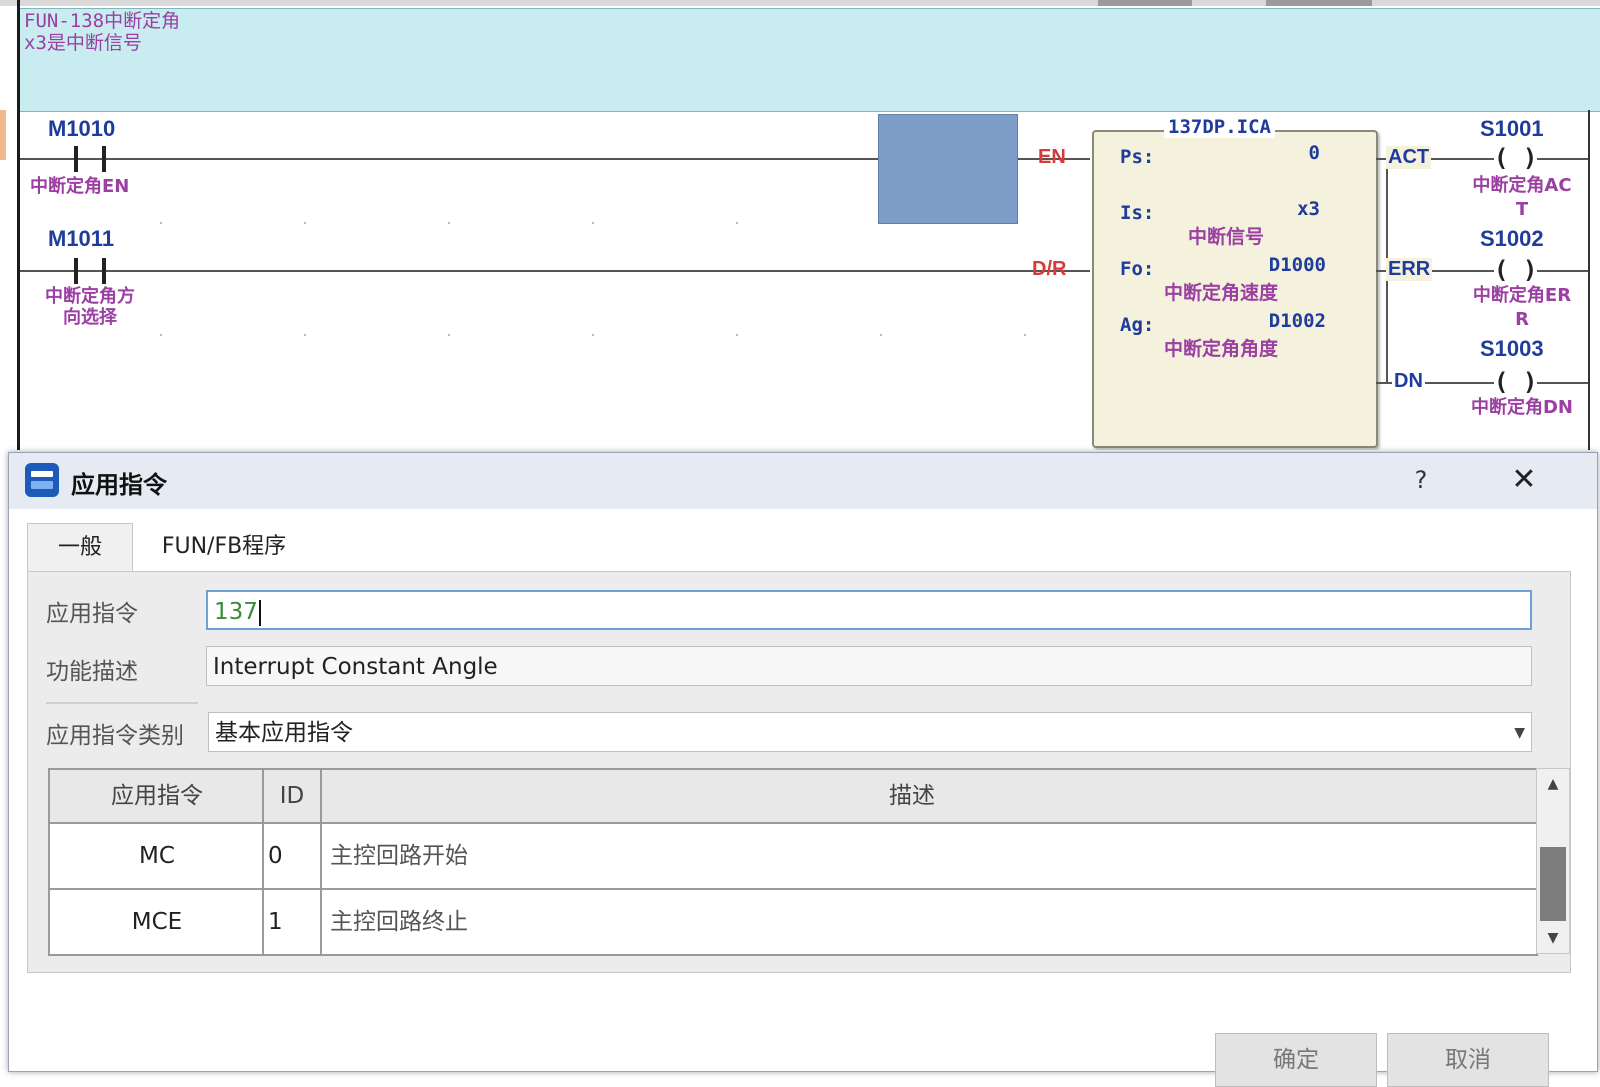  Describe the element at coordinates (1297, 321) in the screenshot. I see `fb-param-value: D1002` at that location.